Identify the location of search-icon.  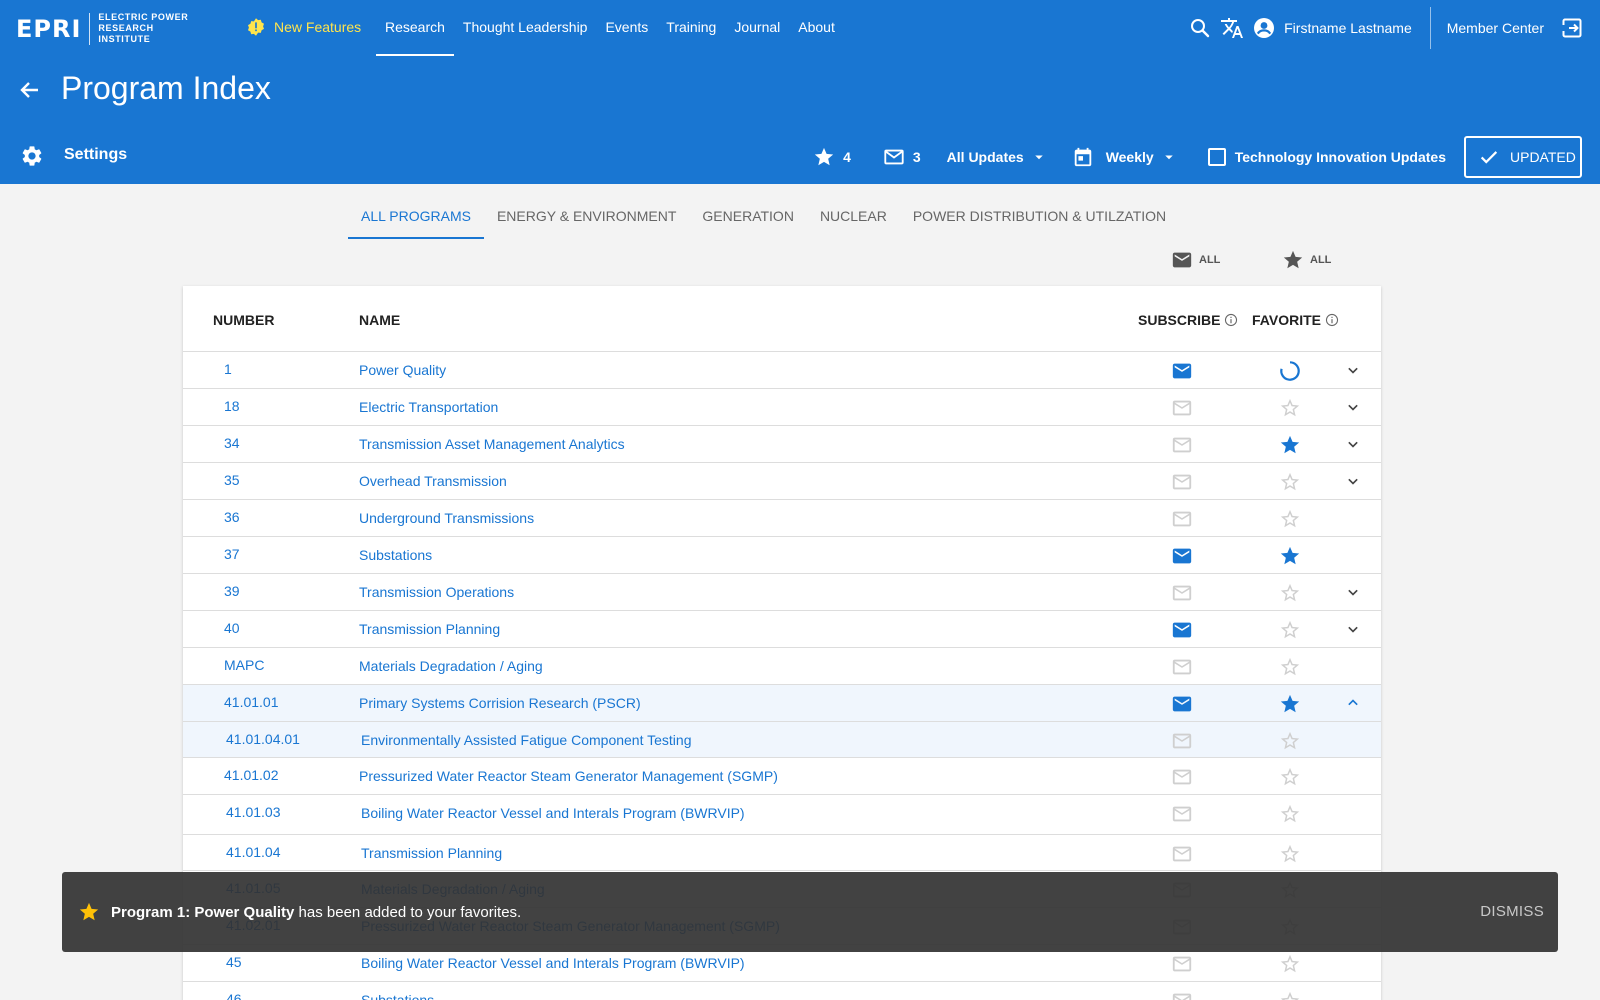
(1200, 28).